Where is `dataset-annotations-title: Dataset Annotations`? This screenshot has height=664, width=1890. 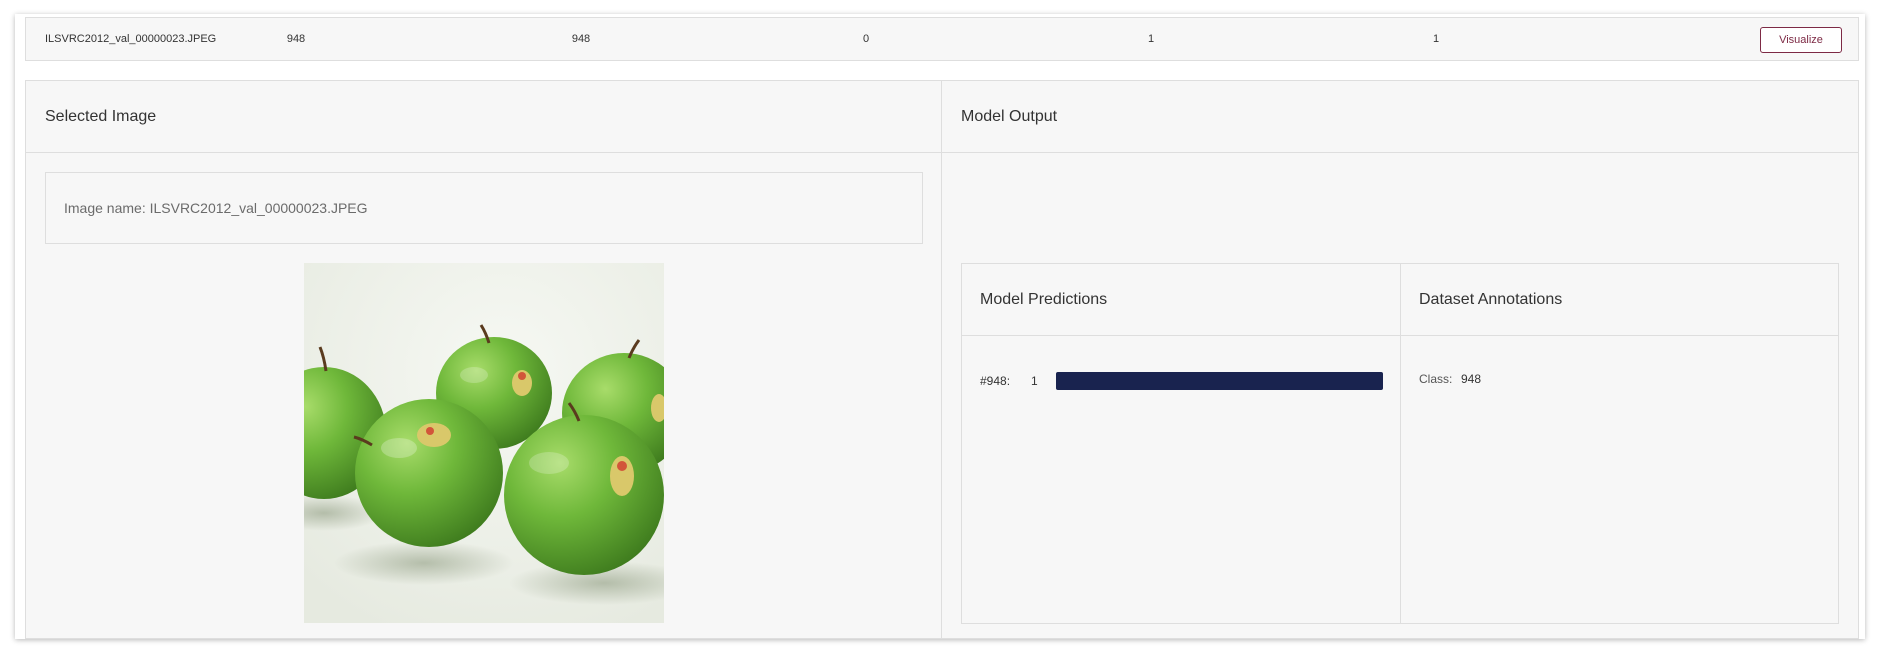
dataset-annotations-title: Dataset Annotations is located at coordinates (1491, 299).